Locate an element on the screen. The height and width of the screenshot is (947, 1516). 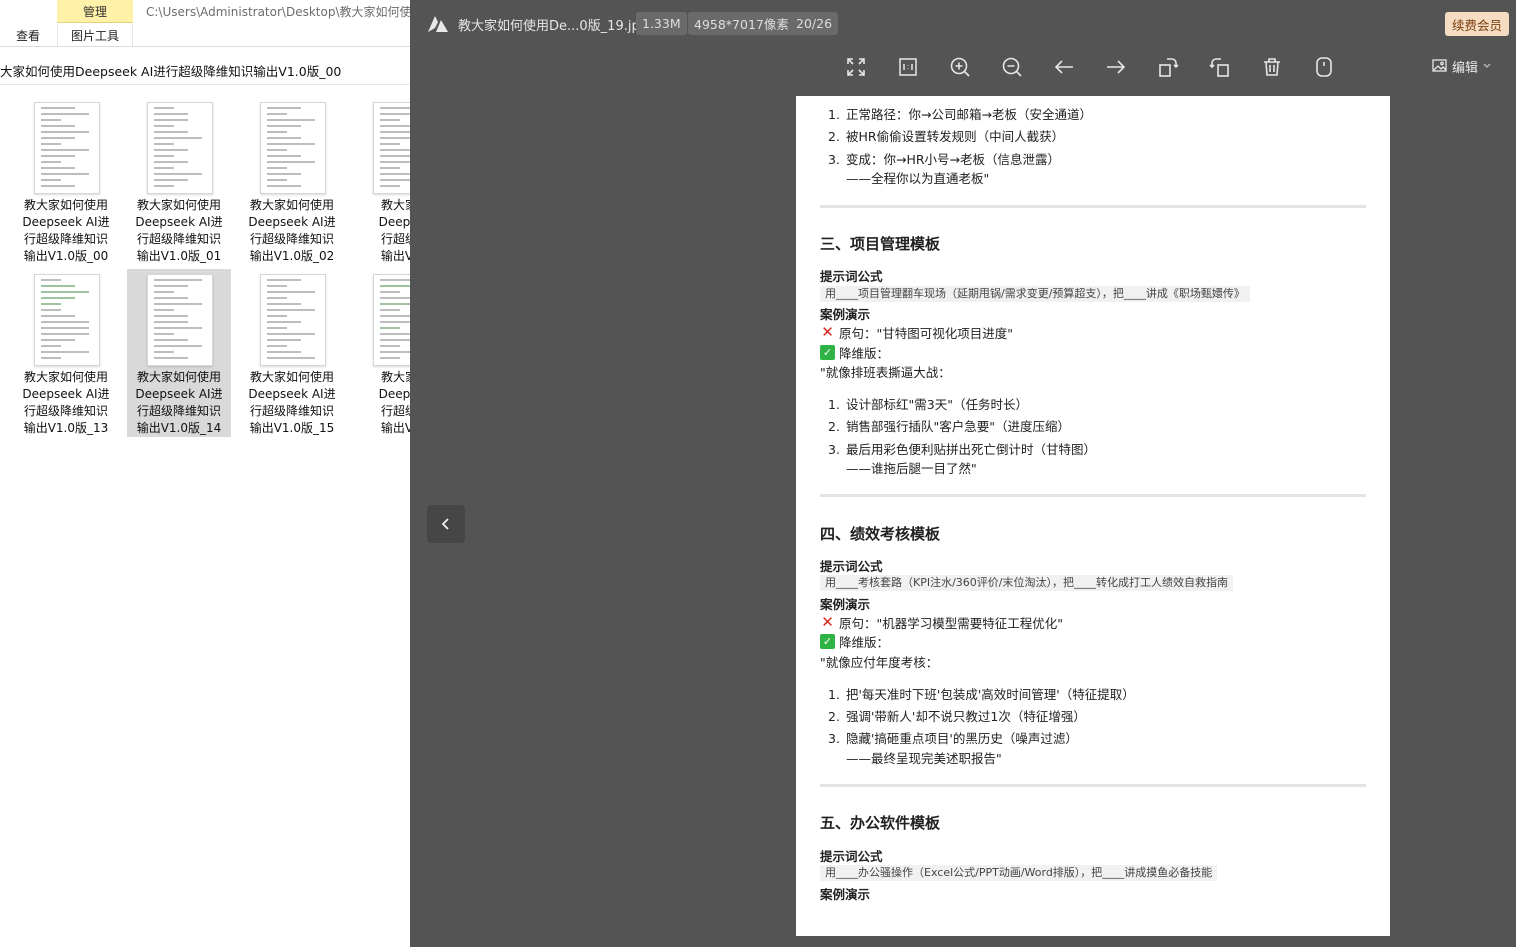
file-name: 教大家如何使用 Deepseek AI进 行超级降维知识 输出V1.0版_02 is located at coordinates (292, 230).